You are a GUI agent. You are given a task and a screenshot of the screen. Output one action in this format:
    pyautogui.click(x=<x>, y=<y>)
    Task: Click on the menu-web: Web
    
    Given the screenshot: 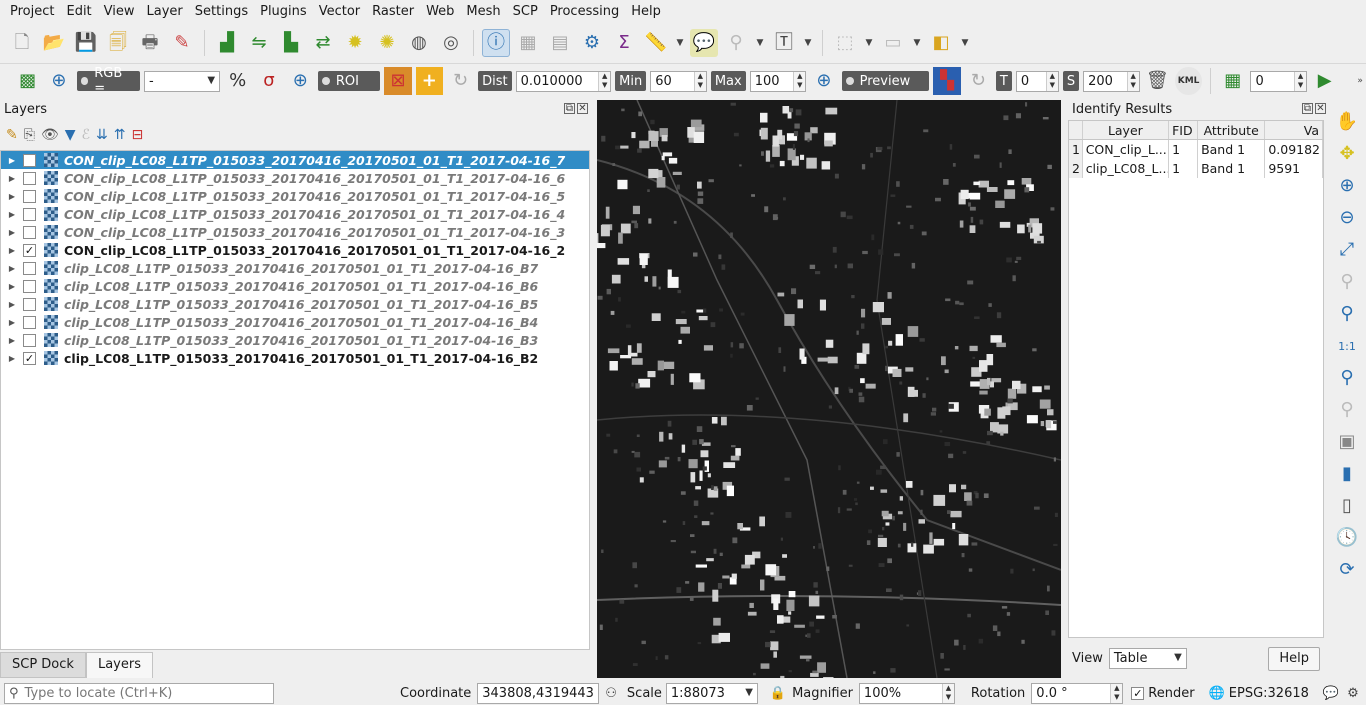 What is the action you would take?
    pyautogui.click(x=440, y=11)
    